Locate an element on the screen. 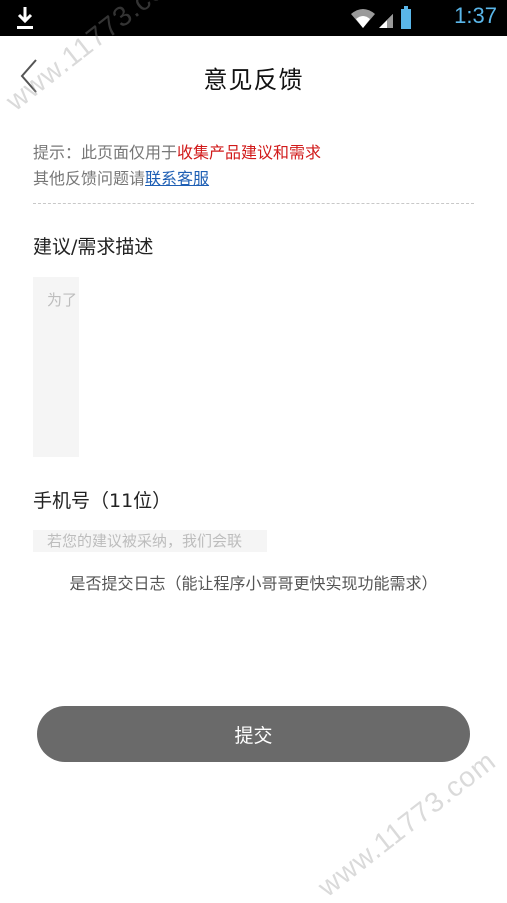 Image resolution: width=507 pixels, height=903 pixels. wifi-icon is located at coordinates (363, 18).